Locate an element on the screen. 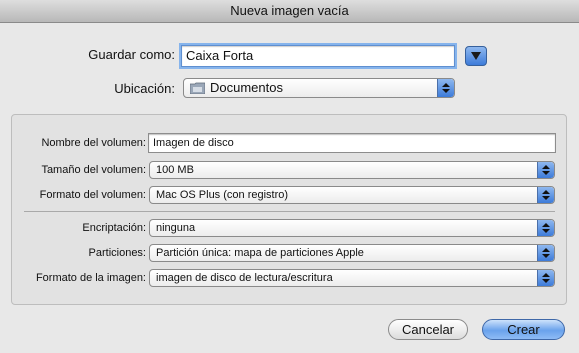  volume-name-label: Nombre del volumen: is located at coordinates (93, 143).